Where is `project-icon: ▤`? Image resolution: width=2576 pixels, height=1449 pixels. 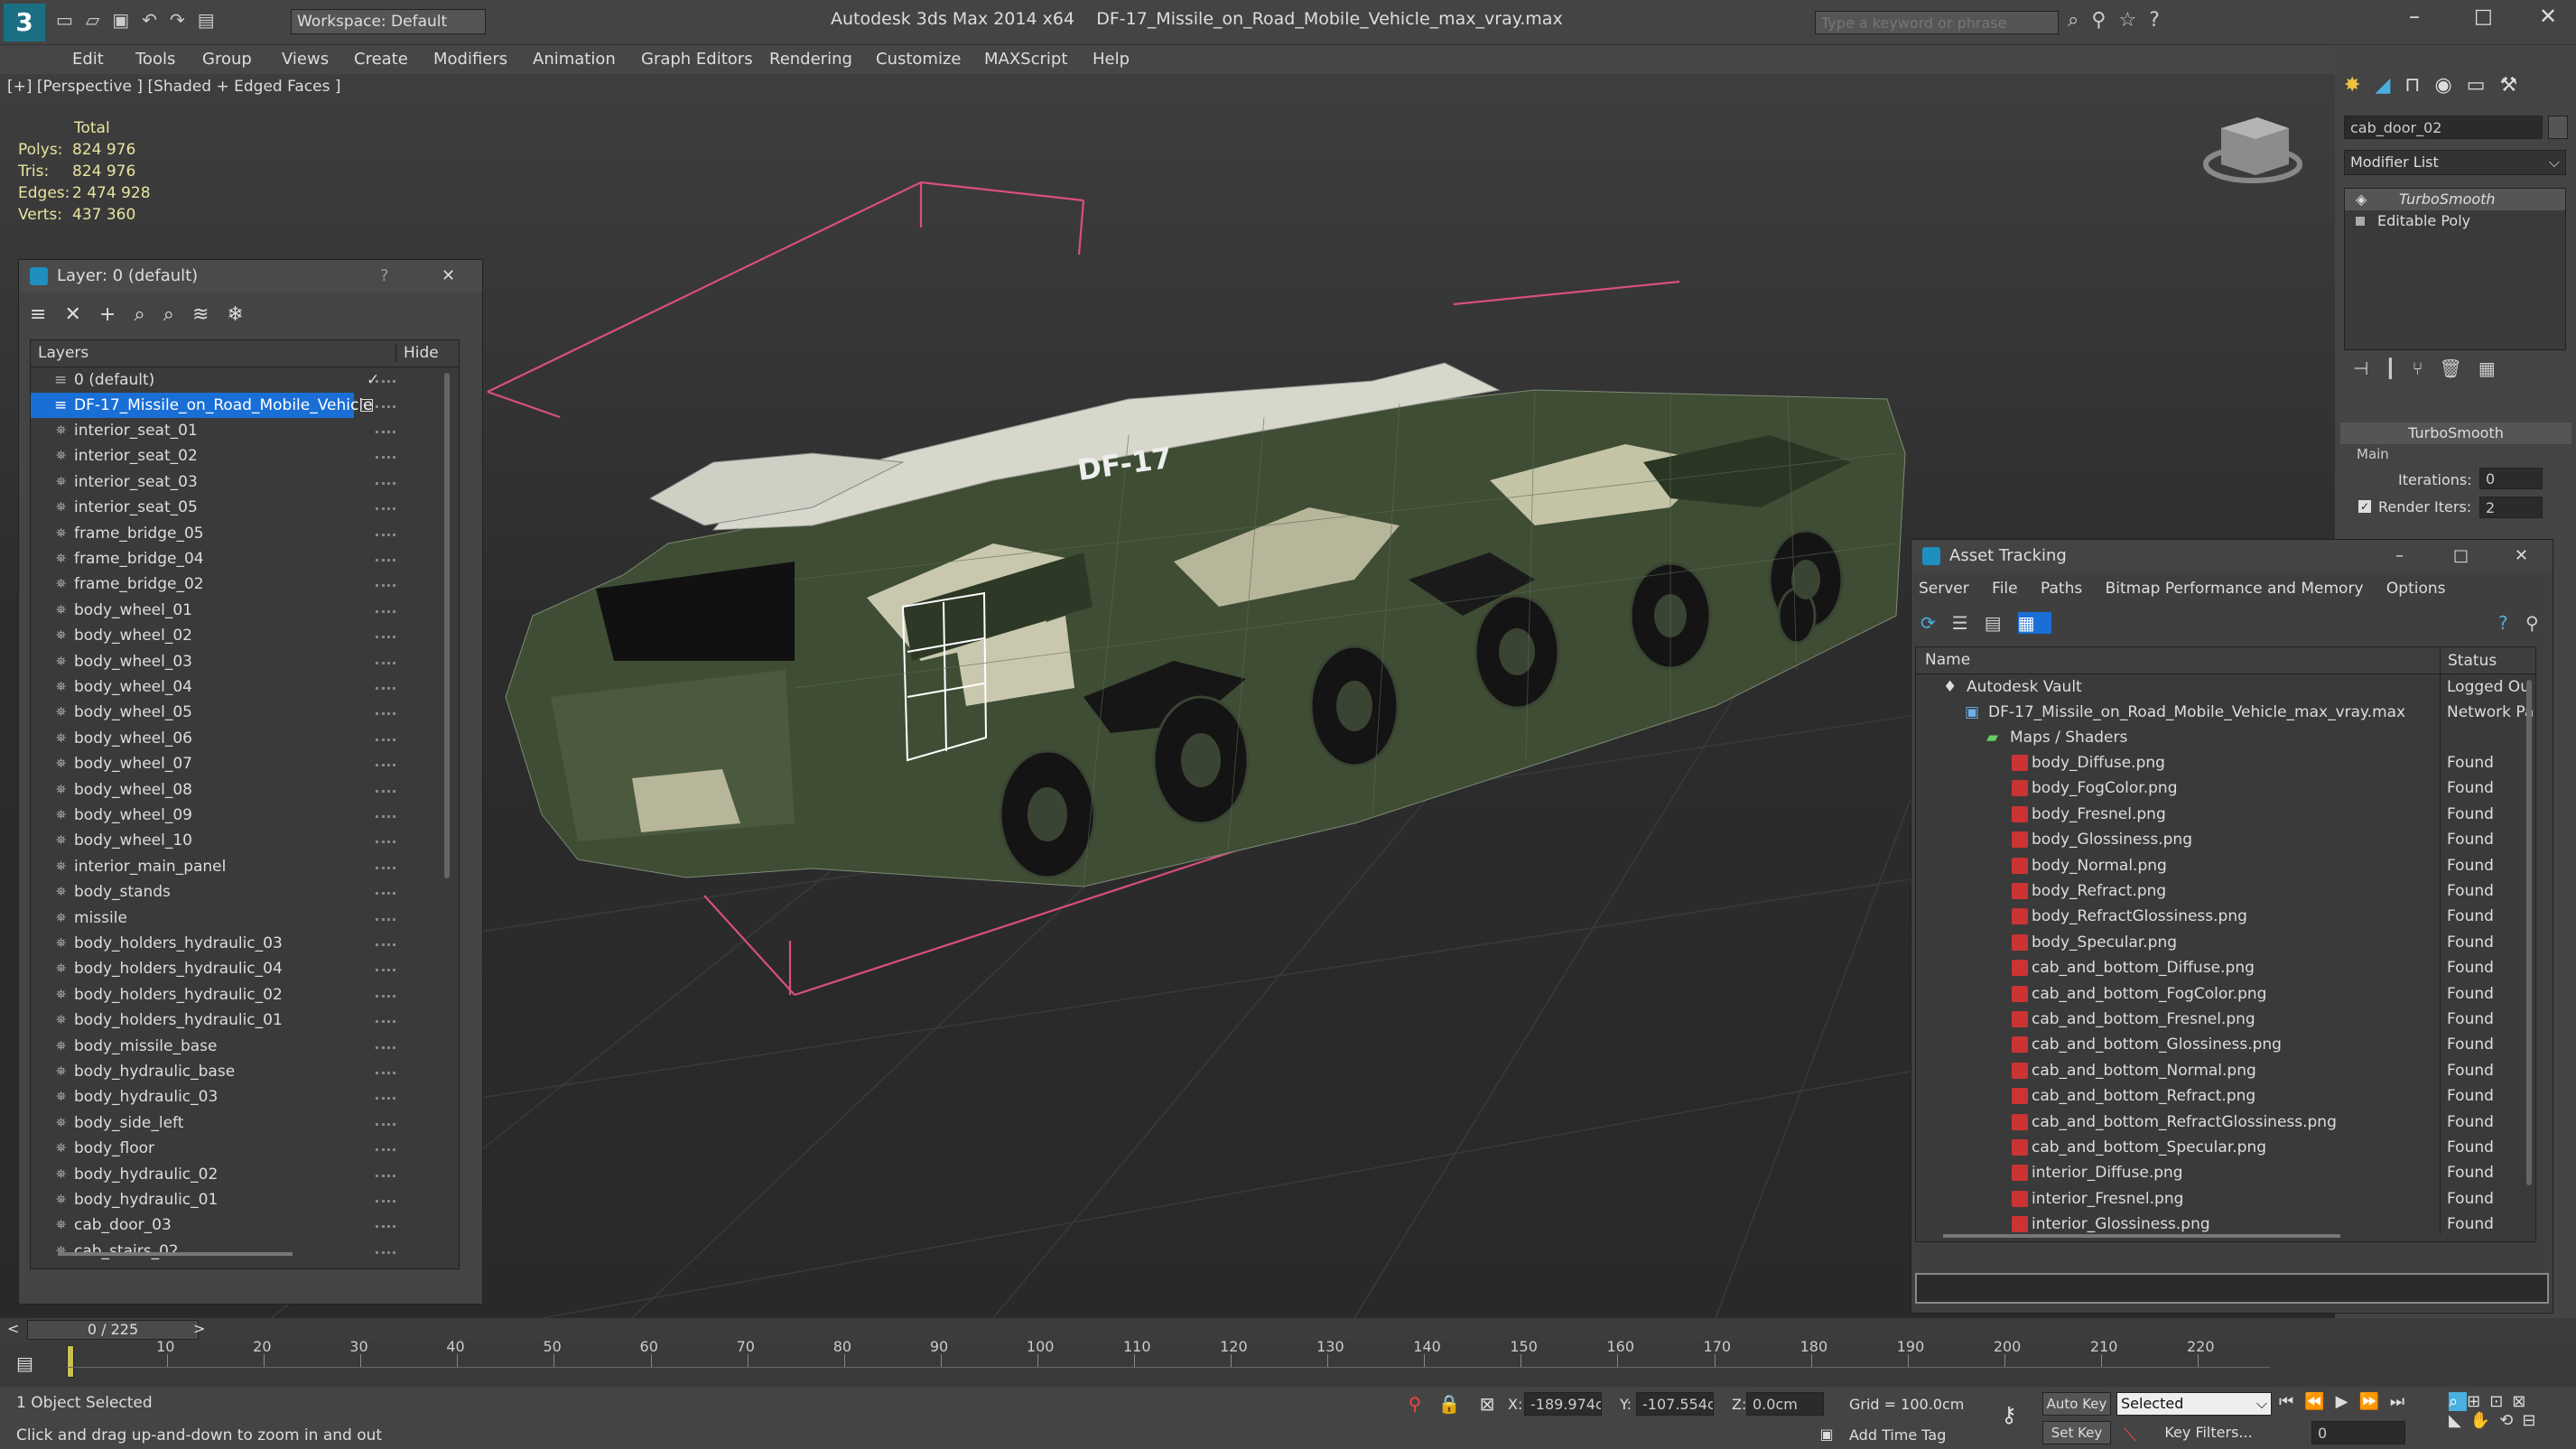
project-icon: ▤ is located at coordinates (213, 20).